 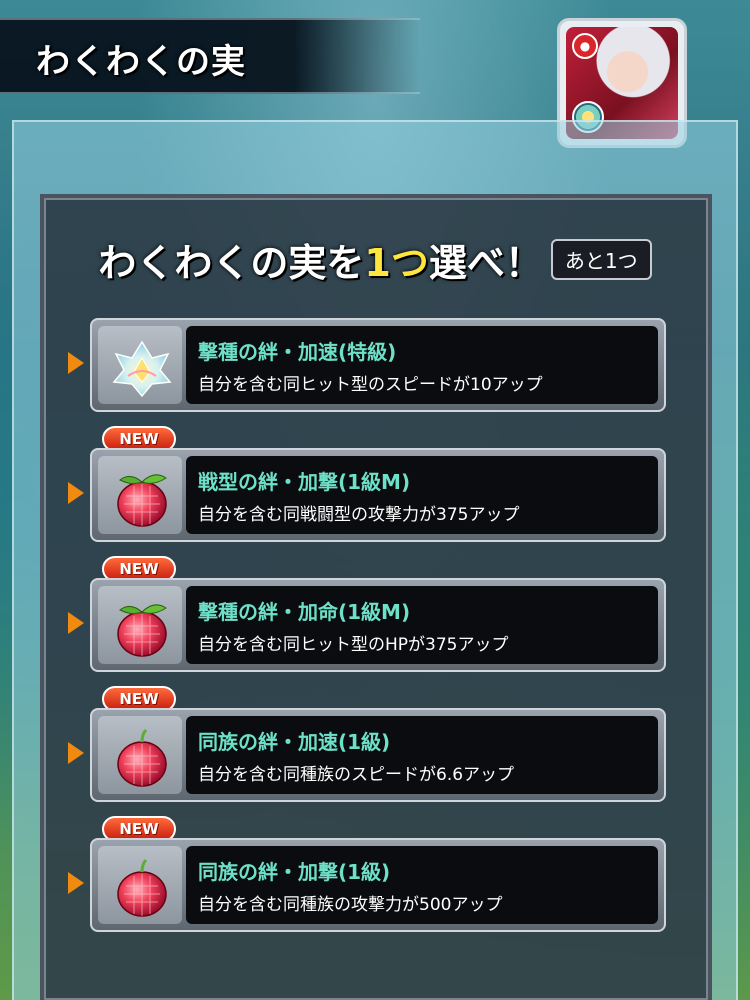 I want to click on option-card: 戦型の絆・加撃(1級M) 自分を含む同戦闘型の攻撃力が375アップ, so click(x=378, y=495).